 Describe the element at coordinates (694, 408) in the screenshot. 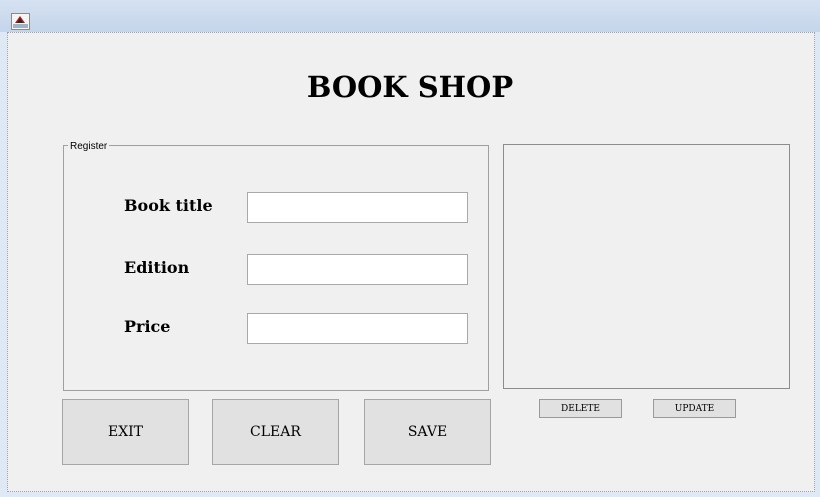

I see `update-button: UPDATE` at that location.